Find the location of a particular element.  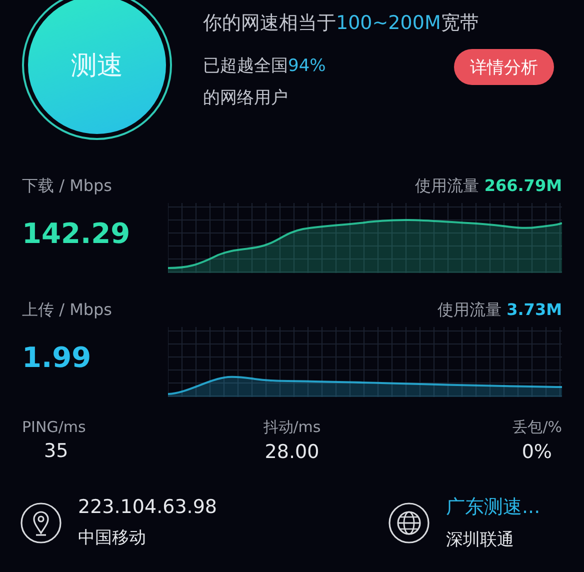

stat-value: 0% is located at coordinates (537, 452).